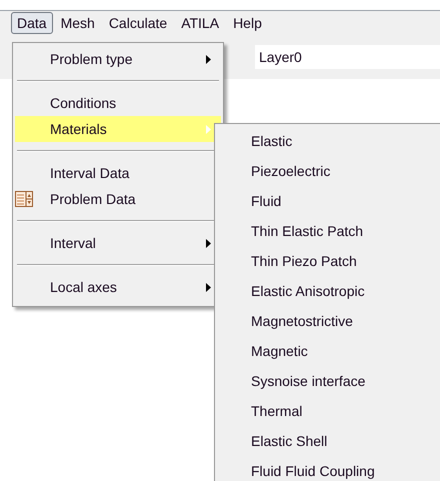 The width and height of the screenshot is (440, 481). Describe the element at coordinates (24, 199) in the screenshot. I see `table-icon` at that location.